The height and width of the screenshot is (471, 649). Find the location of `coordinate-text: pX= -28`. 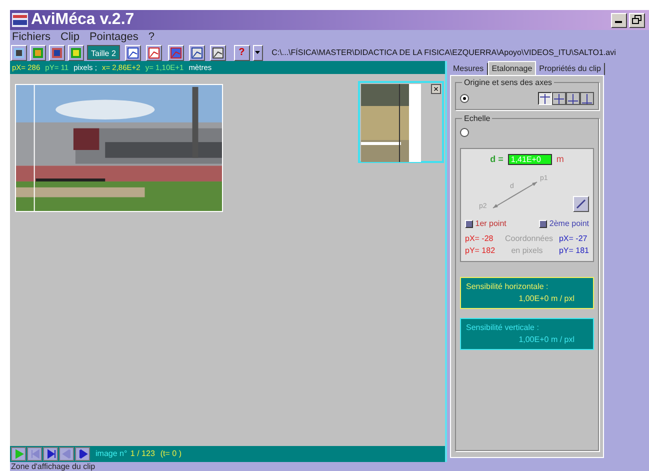

coordinate-text: pX= -28 is located at coordinates (479, 238).